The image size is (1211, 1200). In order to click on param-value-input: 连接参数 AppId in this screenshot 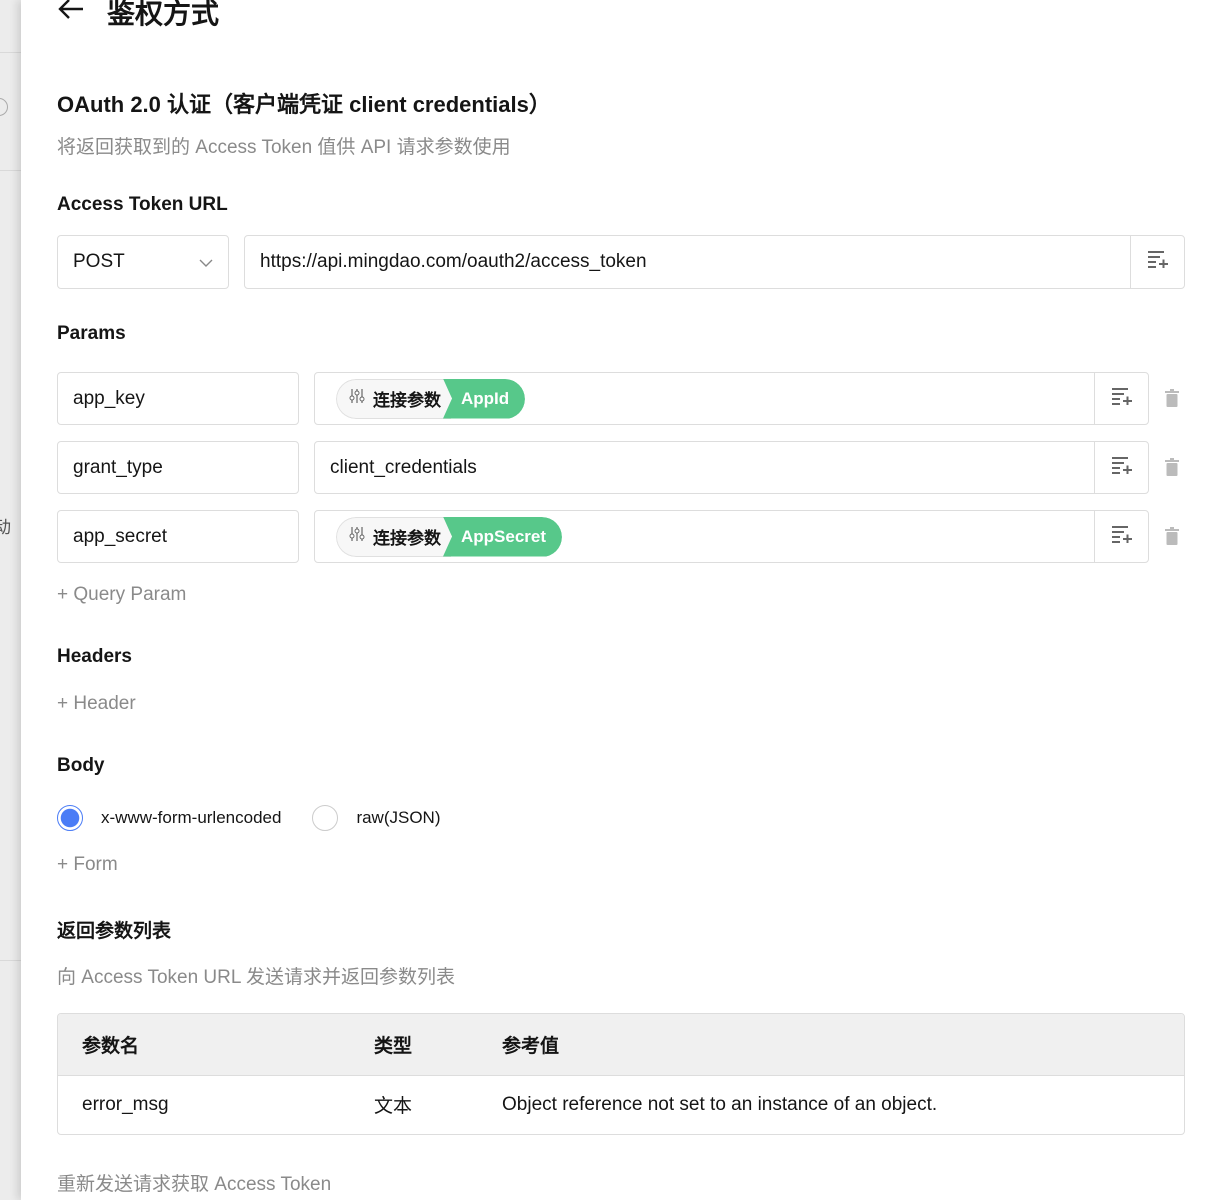, I will do `click(731, 398)`.